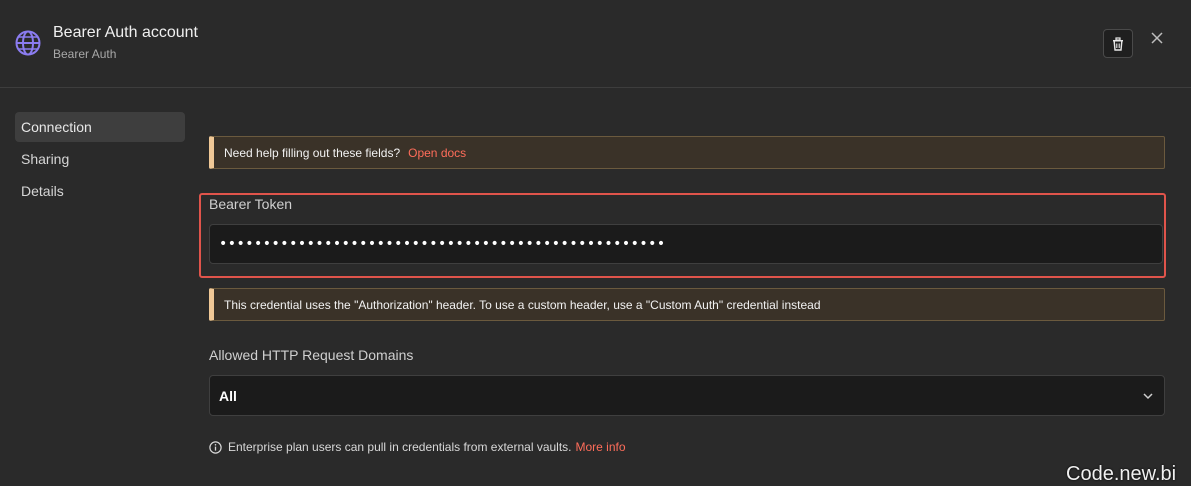 This screenshot has width=1191, height=486. What do you see at coordinates (228, 395) in the screenshot?
I see `allowed-domains-value: All` at bounding box center [228, 395].